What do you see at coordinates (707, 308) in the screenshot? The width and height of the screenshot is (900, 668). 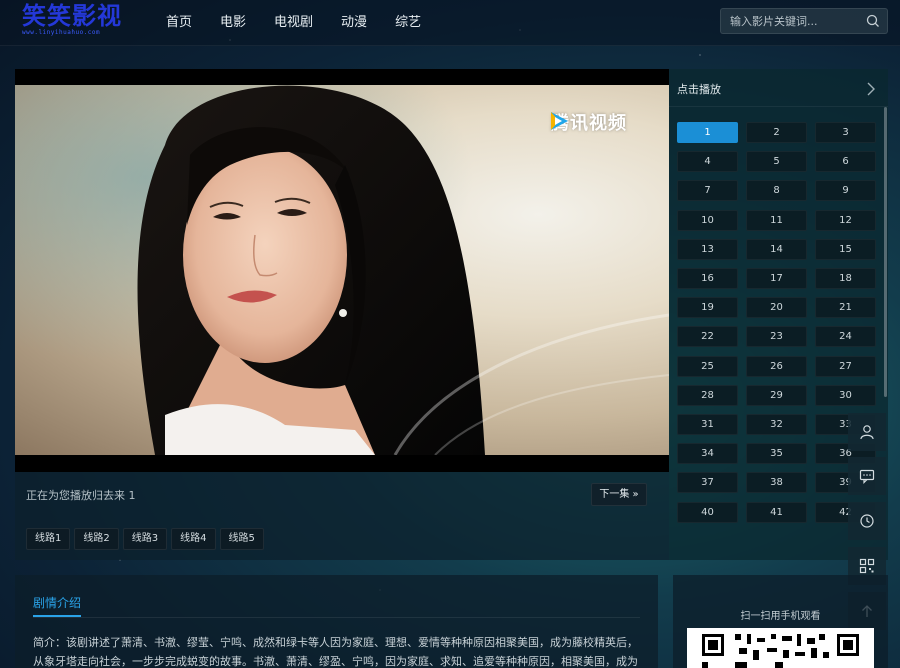 I see `episode-button: 19` at bounding box center [707, 308].